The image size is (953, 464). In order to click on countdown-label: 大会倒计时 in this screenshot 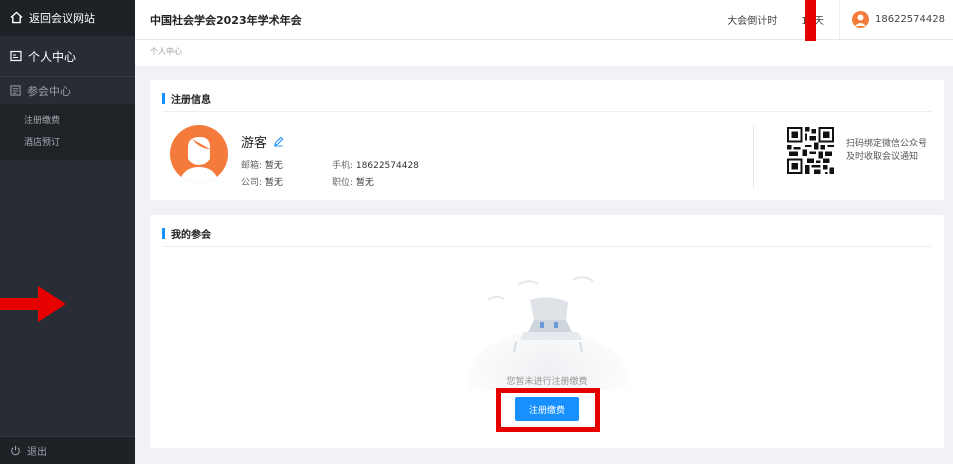, I will do `click(752, 21)`.